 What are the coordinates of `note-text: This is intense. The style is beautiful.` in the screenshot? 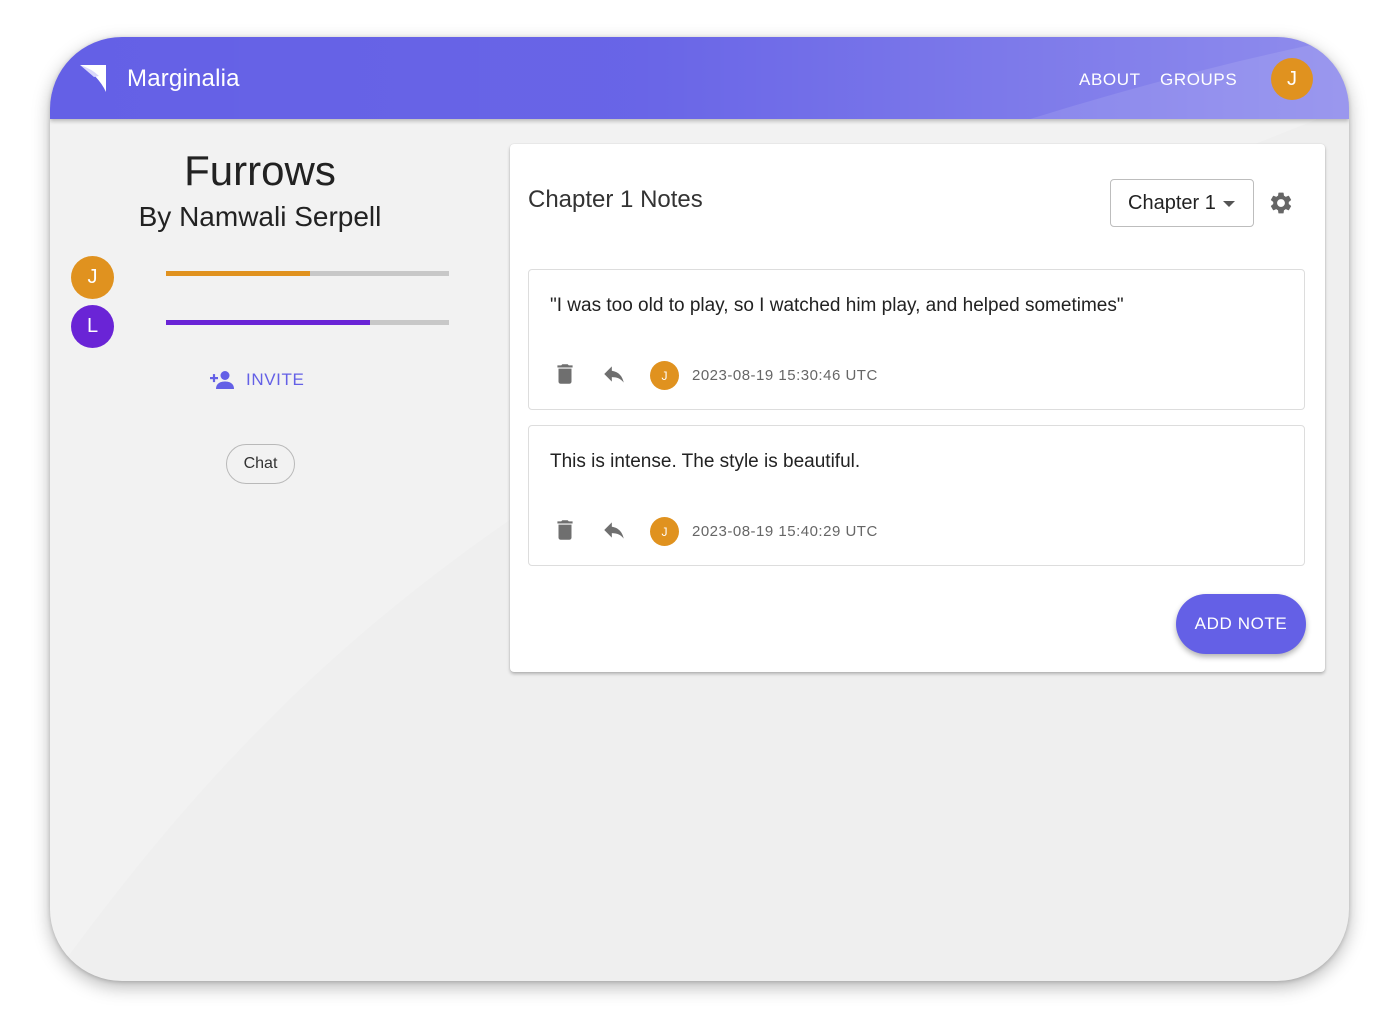 It's located at (705, 461).